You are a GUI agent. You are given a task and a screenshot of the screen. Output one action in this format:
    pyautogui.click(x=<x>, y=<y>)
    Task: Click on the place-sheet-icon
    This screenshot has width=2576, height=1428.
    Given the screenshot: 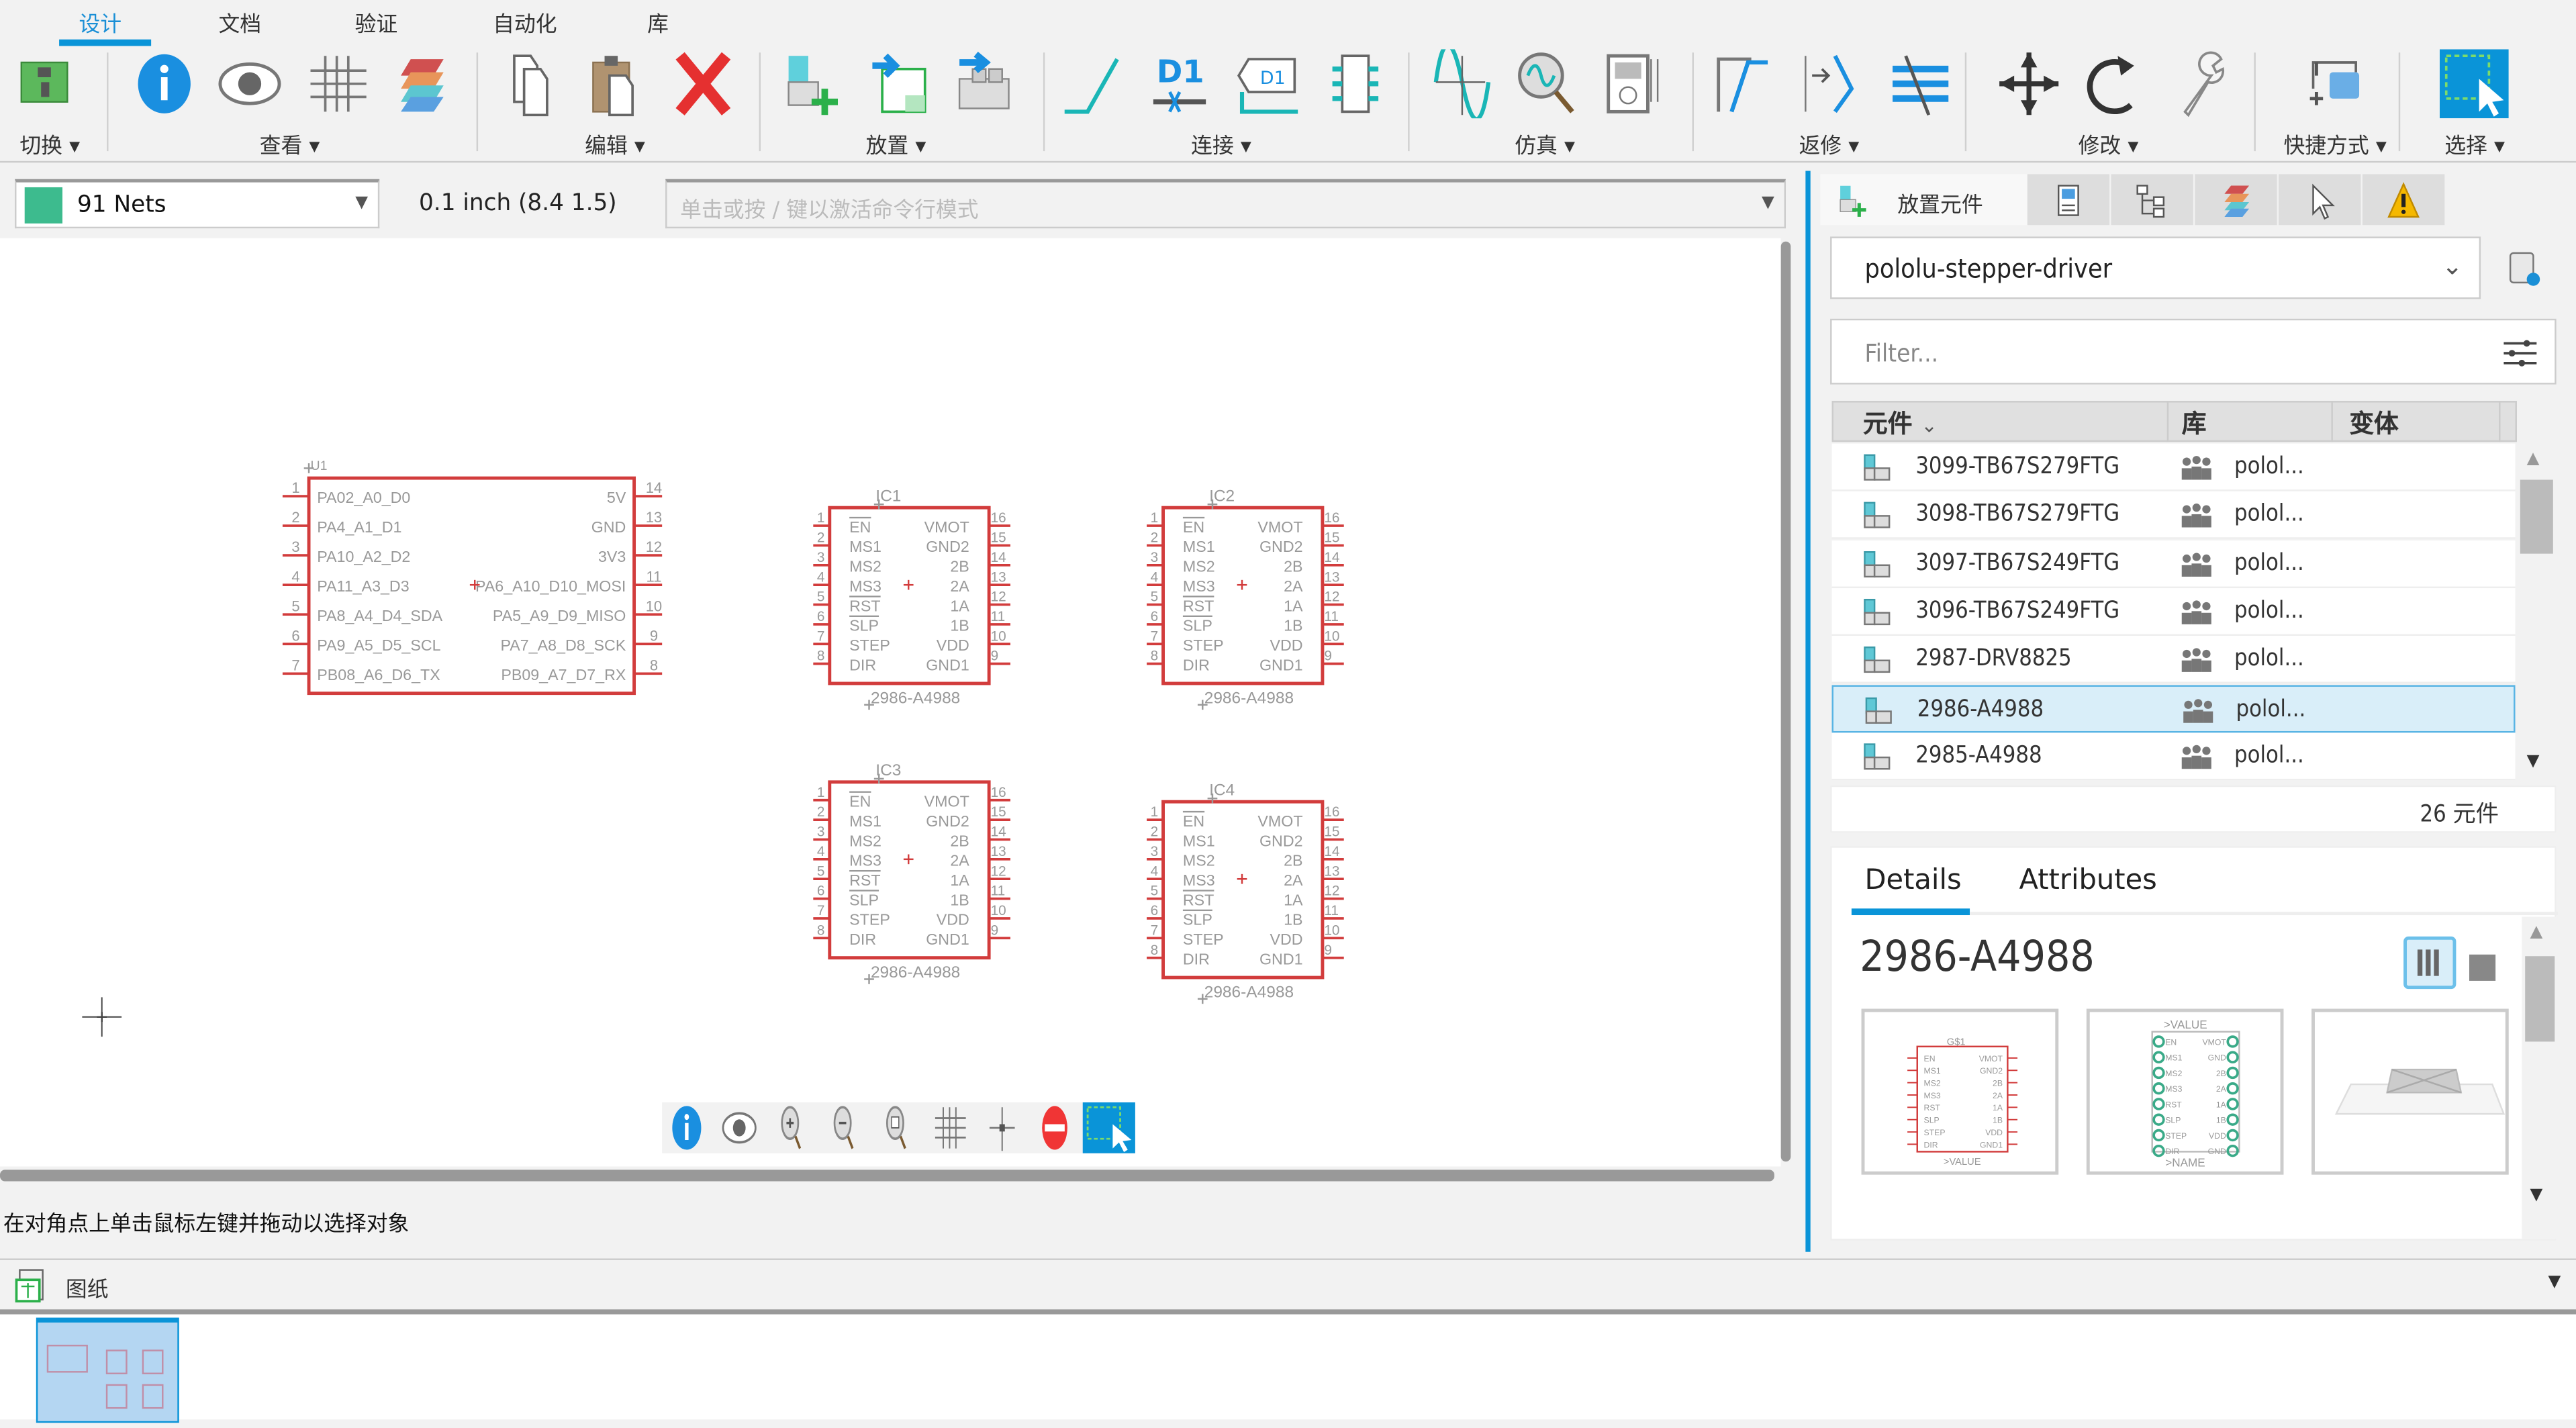 What is the action you would take?
    pyautogui.click(x=900, y=83)
    